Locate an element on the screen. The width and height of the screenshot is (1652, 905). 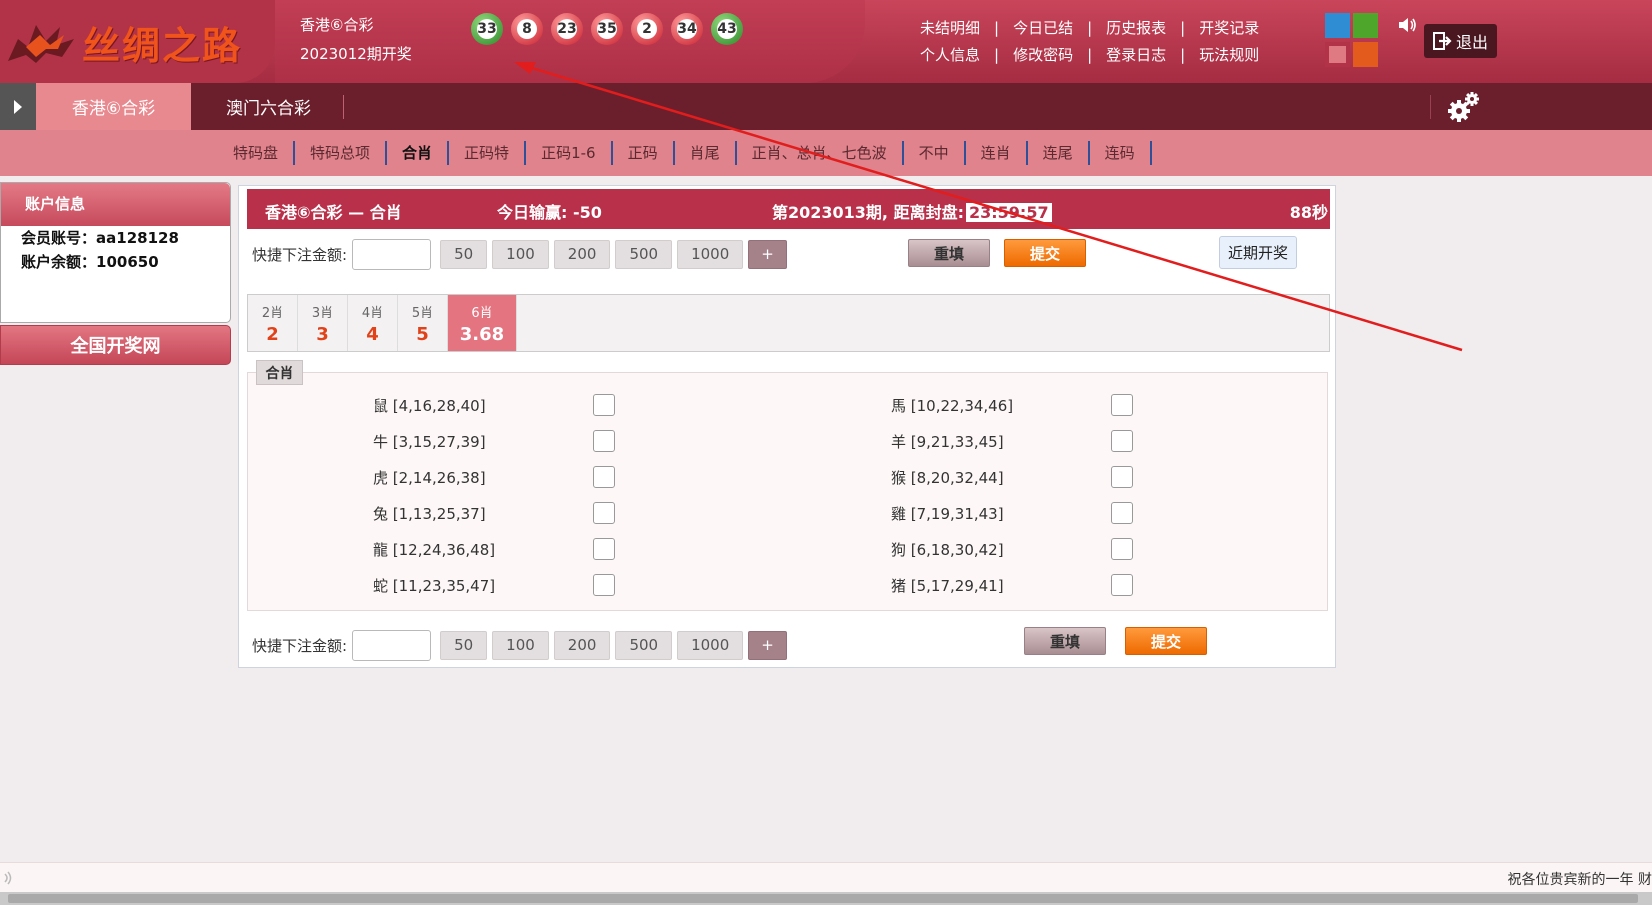
zodiac-label: 蛇 [11,23,35,47] is located at coordinates (434, 585).